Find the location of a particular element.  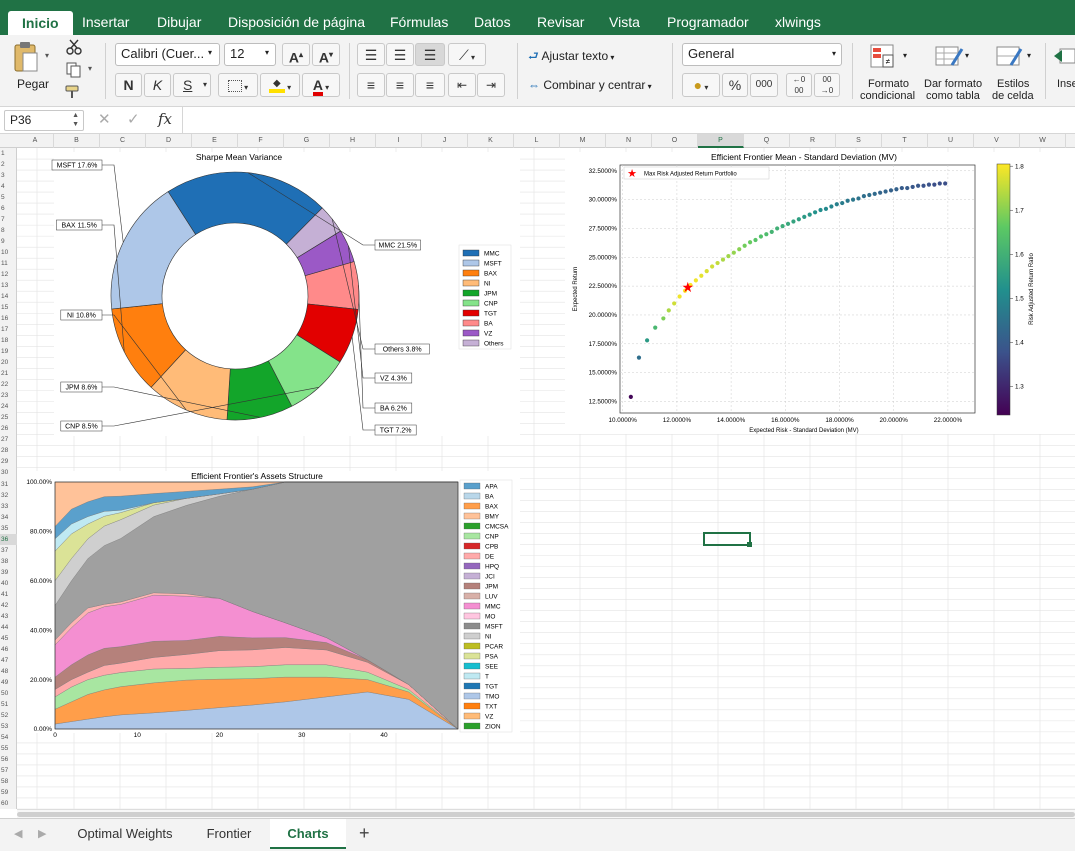

align-bottom-icon: ☰ is located at coordinates (430, 54).